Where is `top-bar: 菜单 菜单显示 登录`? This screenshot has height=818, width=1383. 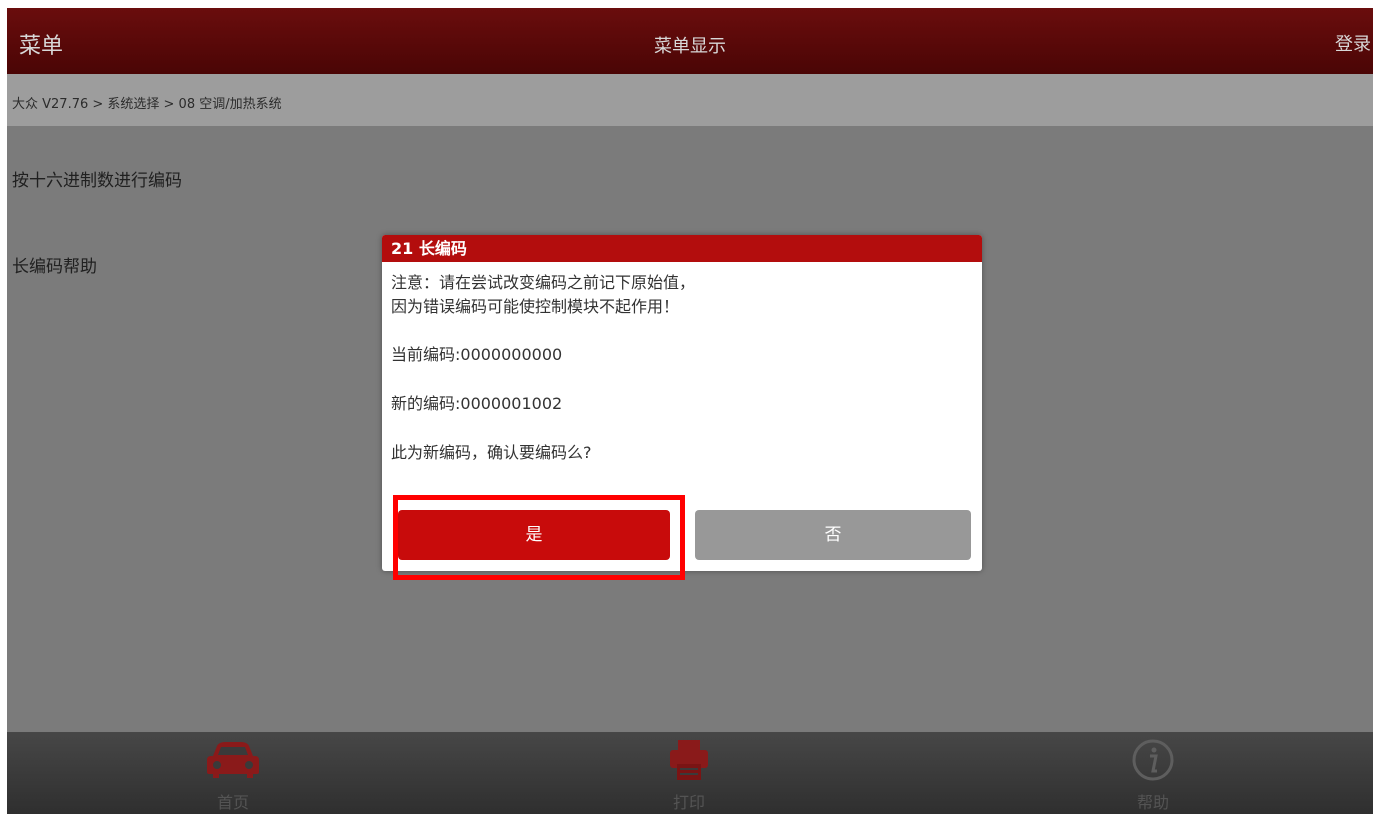
top-bar: 菜单 菜单显示 登录 is located at coordinates (690, 41).